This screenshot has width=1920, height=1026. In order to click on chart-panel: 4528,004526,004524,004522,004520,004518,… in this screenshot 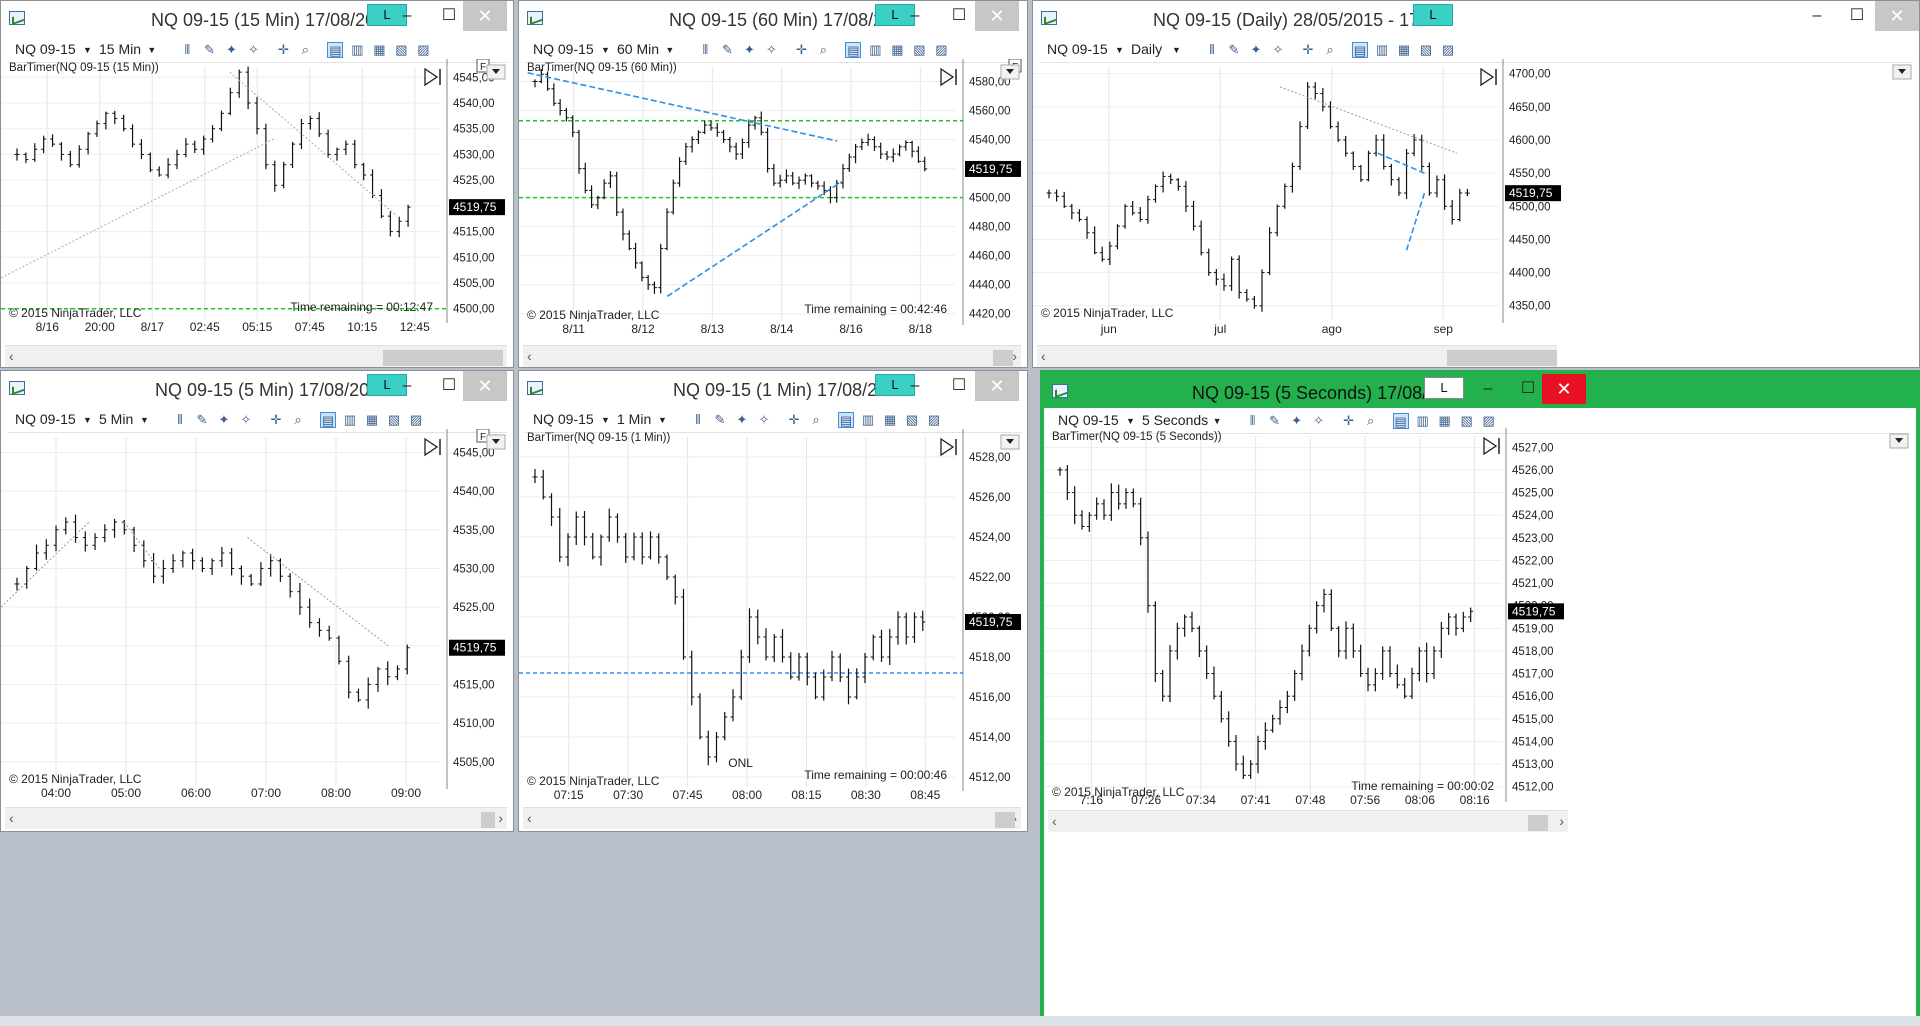, I will do `click(773, 618)`.